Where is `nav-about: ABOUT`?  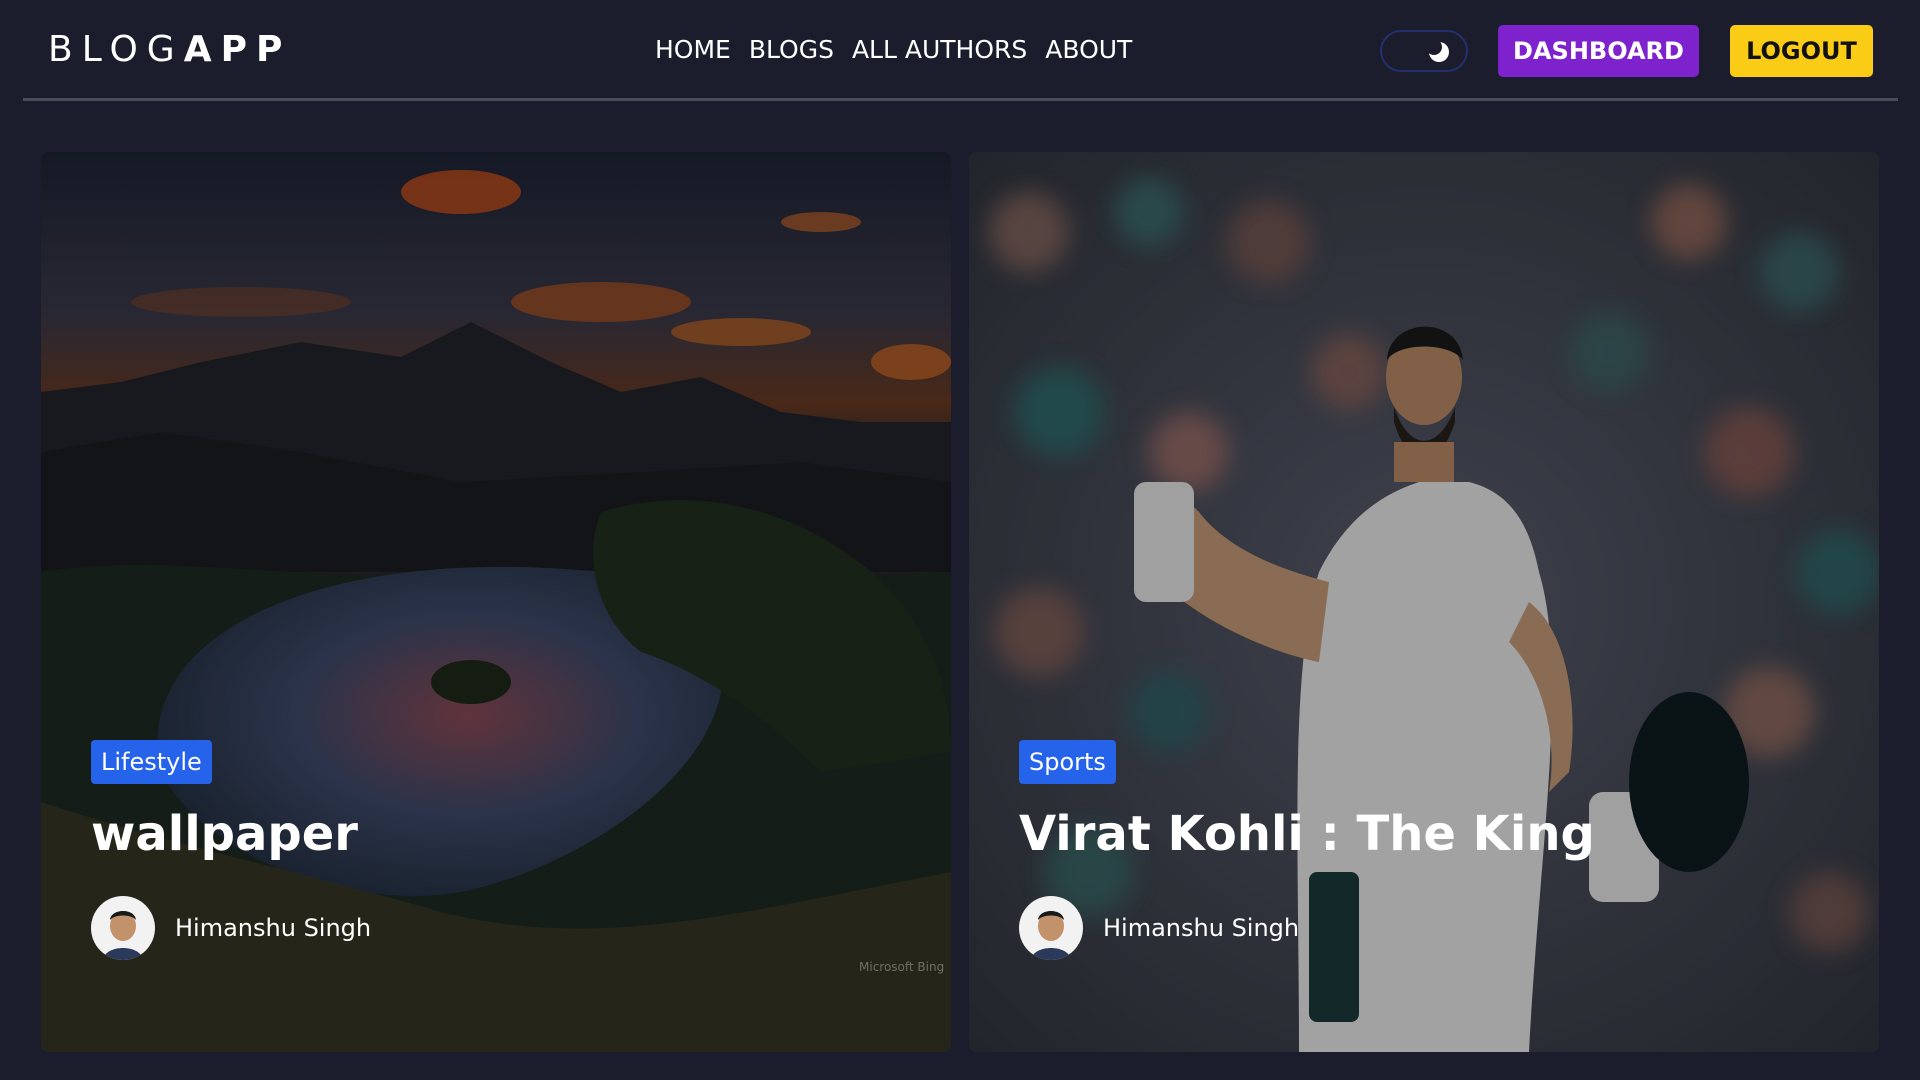
nav-about: ABOUT is located at coordinates (1088, 50).